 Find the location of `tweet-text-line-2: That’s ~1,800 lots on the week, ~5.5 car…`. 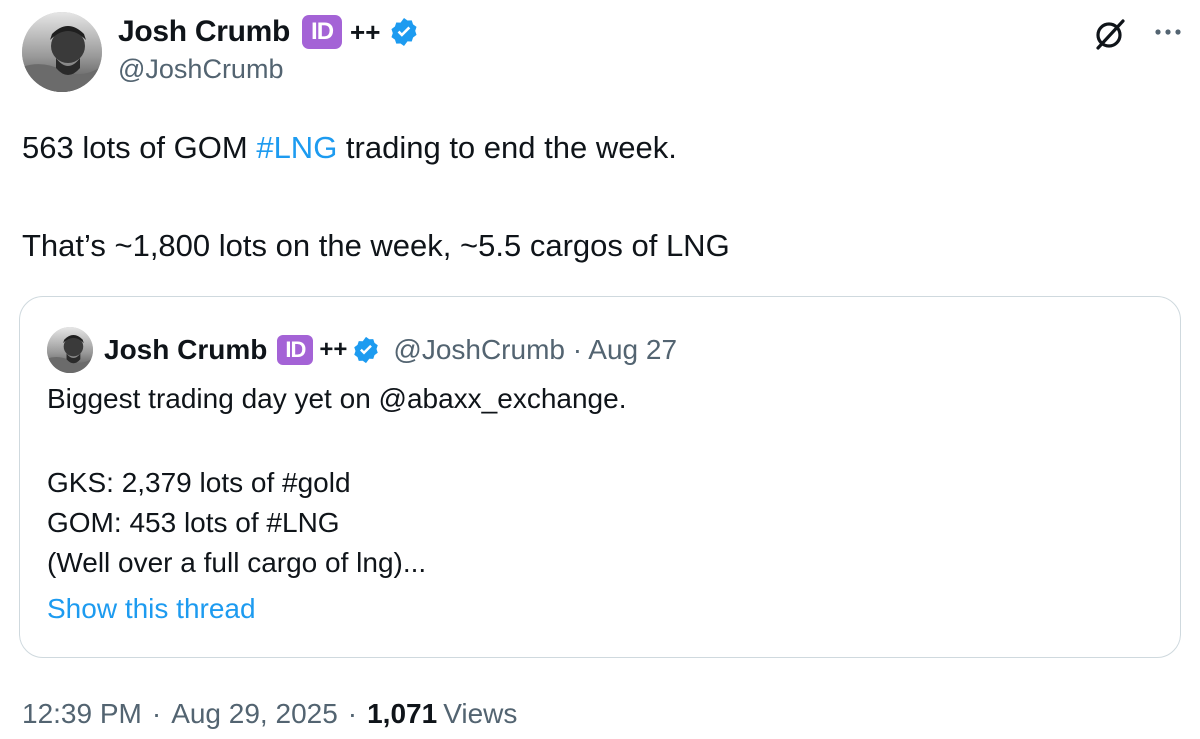

tweet-text-line-2: That’s ~1,800 lots on the week, ~5.5 car… is located at coordinates (376, 245).